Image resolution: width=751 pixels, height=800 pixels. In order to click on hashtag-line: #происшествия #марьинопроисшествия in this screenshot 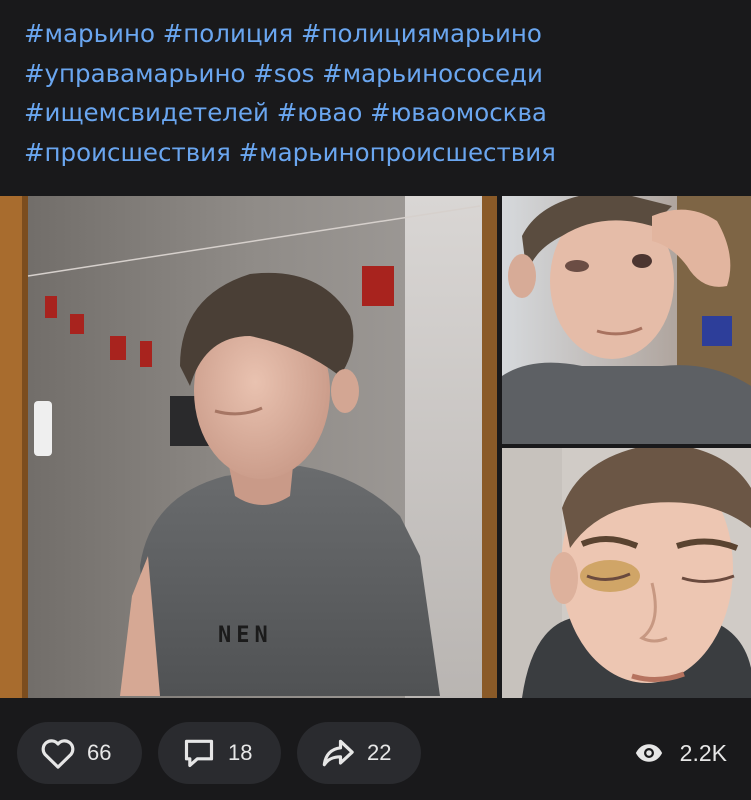, I will do `click(379, 153)`.